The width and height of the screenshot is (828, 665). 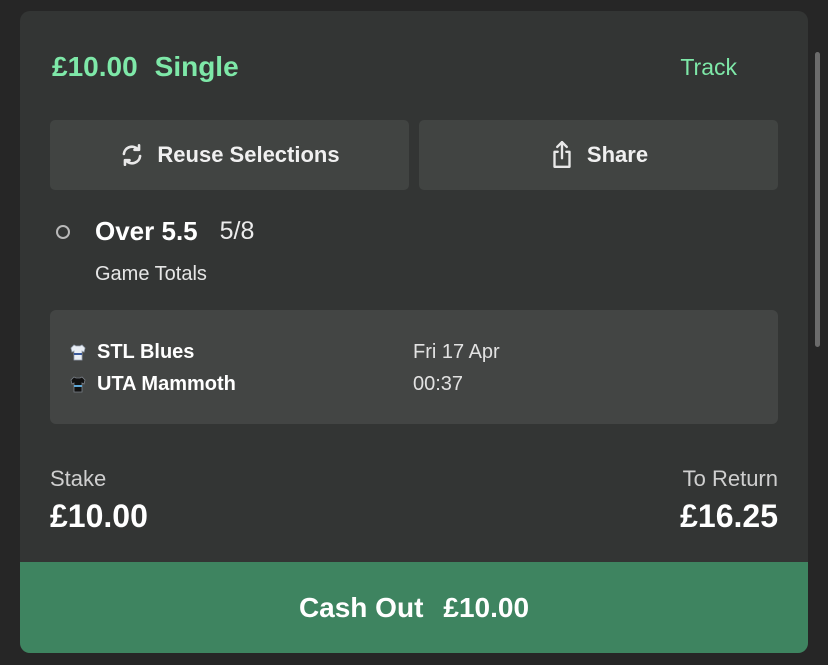 I want to click on share-button: Share, so click(x=598, y=155).